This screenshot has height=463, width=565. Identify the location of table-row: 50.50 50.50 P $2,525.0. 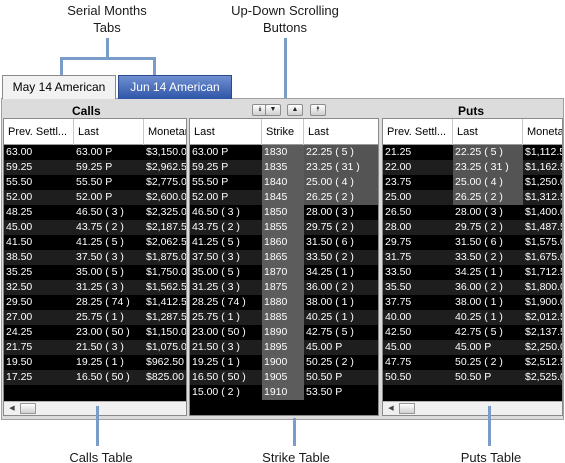
(472, 377).